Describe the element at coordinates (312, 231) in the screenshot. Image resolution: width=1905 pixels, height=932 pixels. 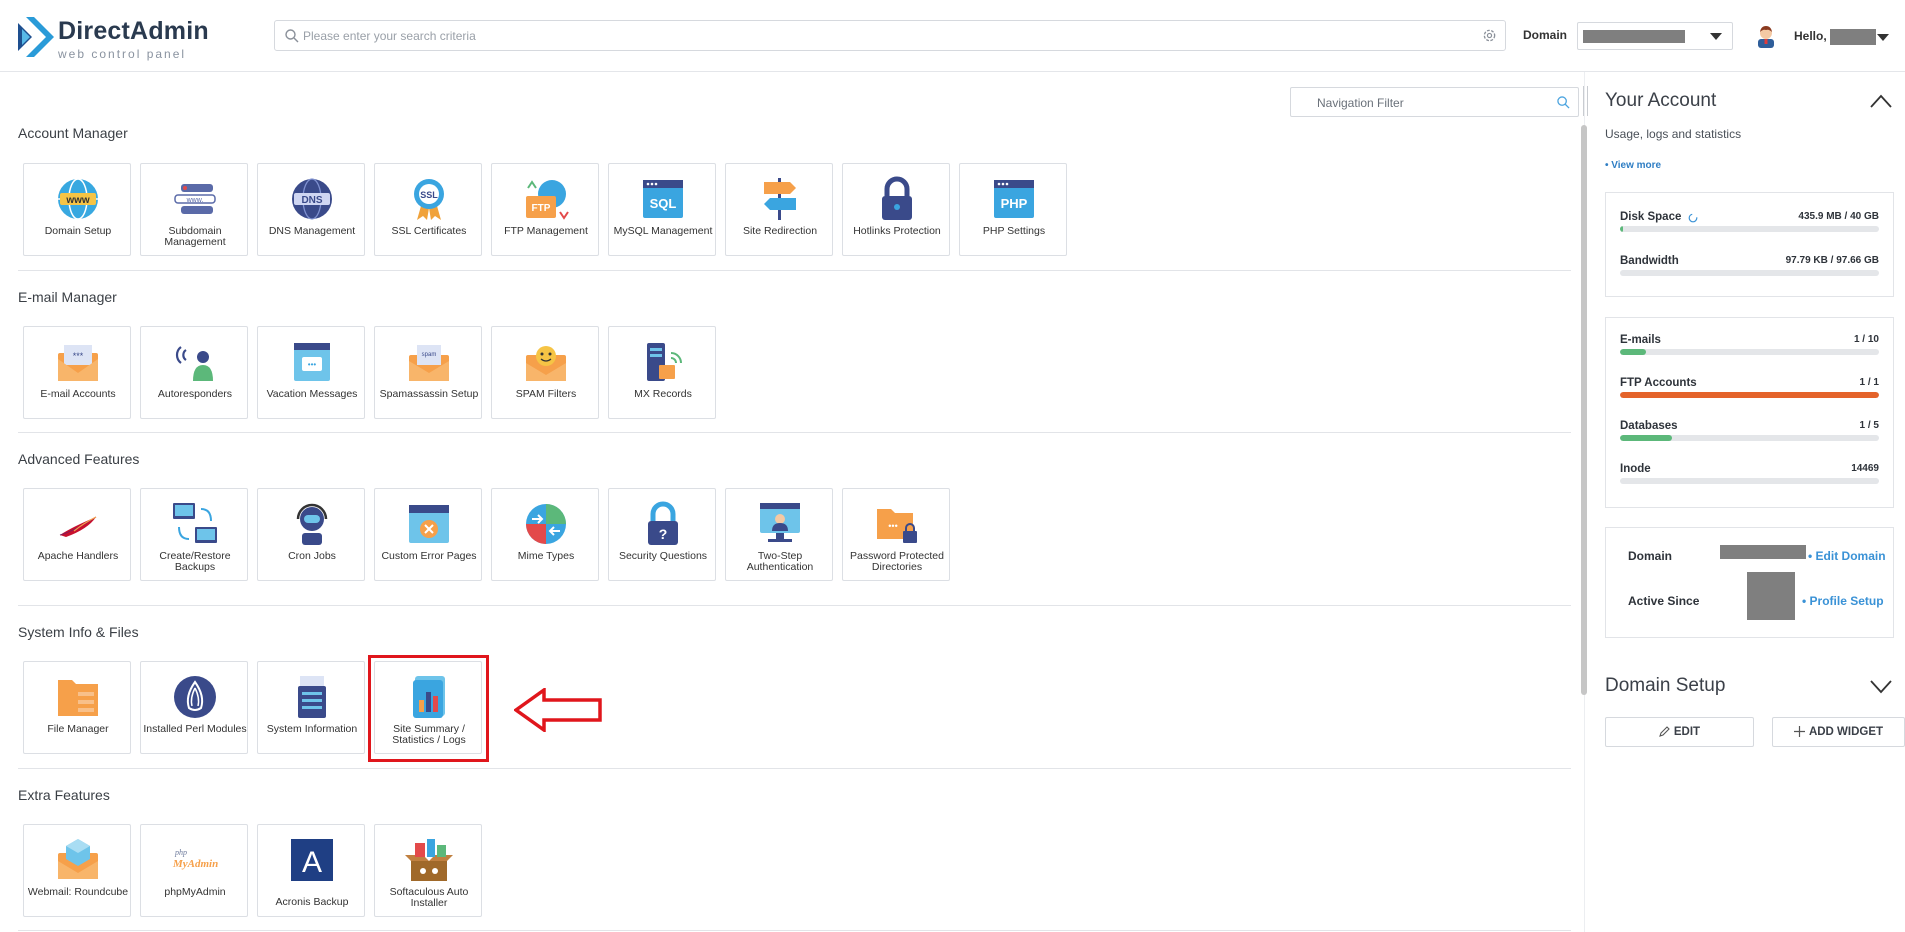
I see `tile-label: DNS Management` at that location.